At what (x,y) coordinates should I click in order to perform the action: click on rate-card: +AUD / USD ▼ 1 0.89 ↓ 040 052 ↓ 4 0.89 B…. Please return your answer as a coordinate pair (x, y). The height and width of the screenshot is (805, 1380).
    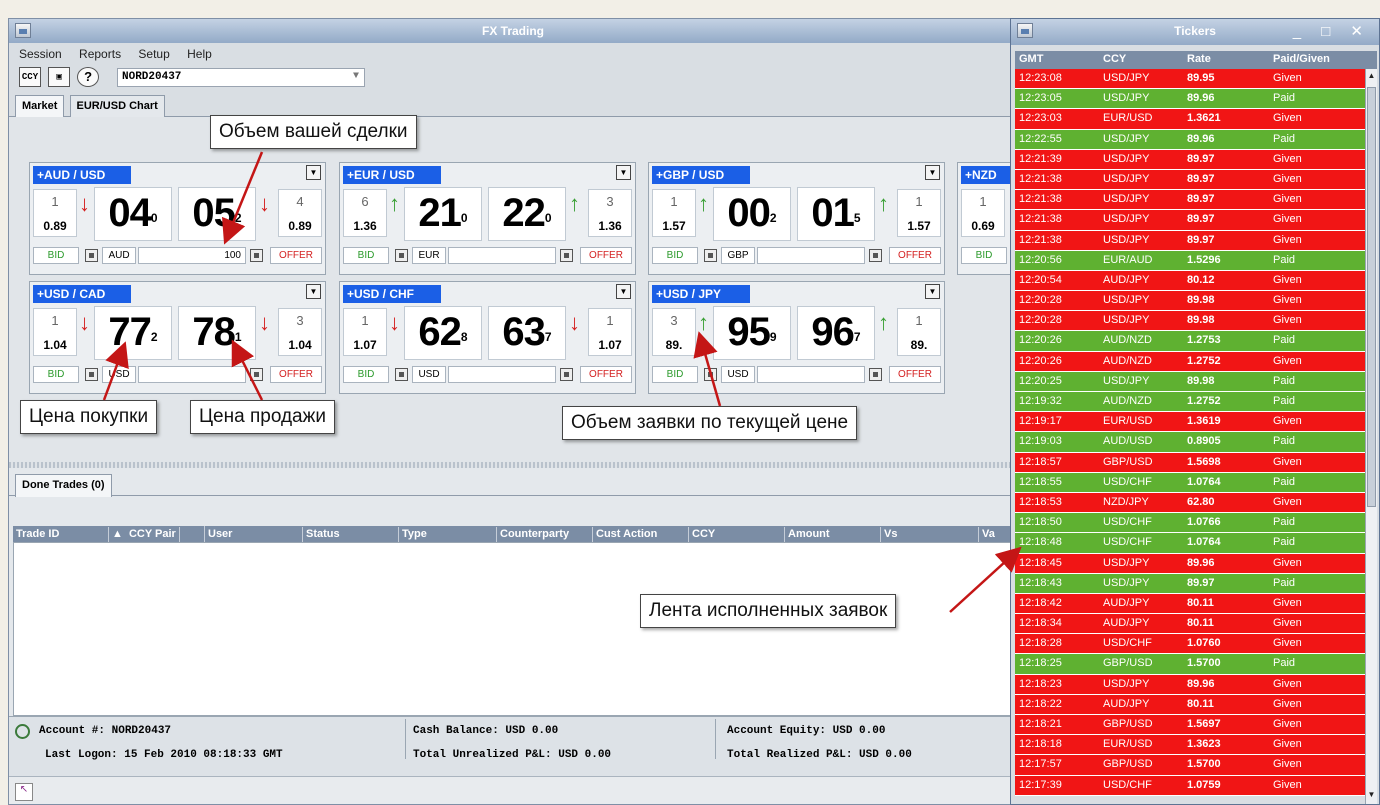
    Looking at the image, I should click on (177, 218).